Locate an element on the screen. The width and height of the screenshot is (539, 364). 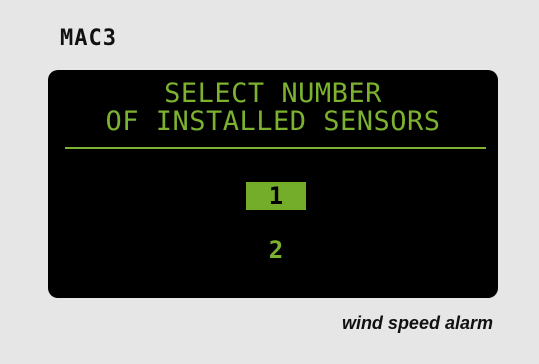
title-divider is located at coordinates (275, 148).